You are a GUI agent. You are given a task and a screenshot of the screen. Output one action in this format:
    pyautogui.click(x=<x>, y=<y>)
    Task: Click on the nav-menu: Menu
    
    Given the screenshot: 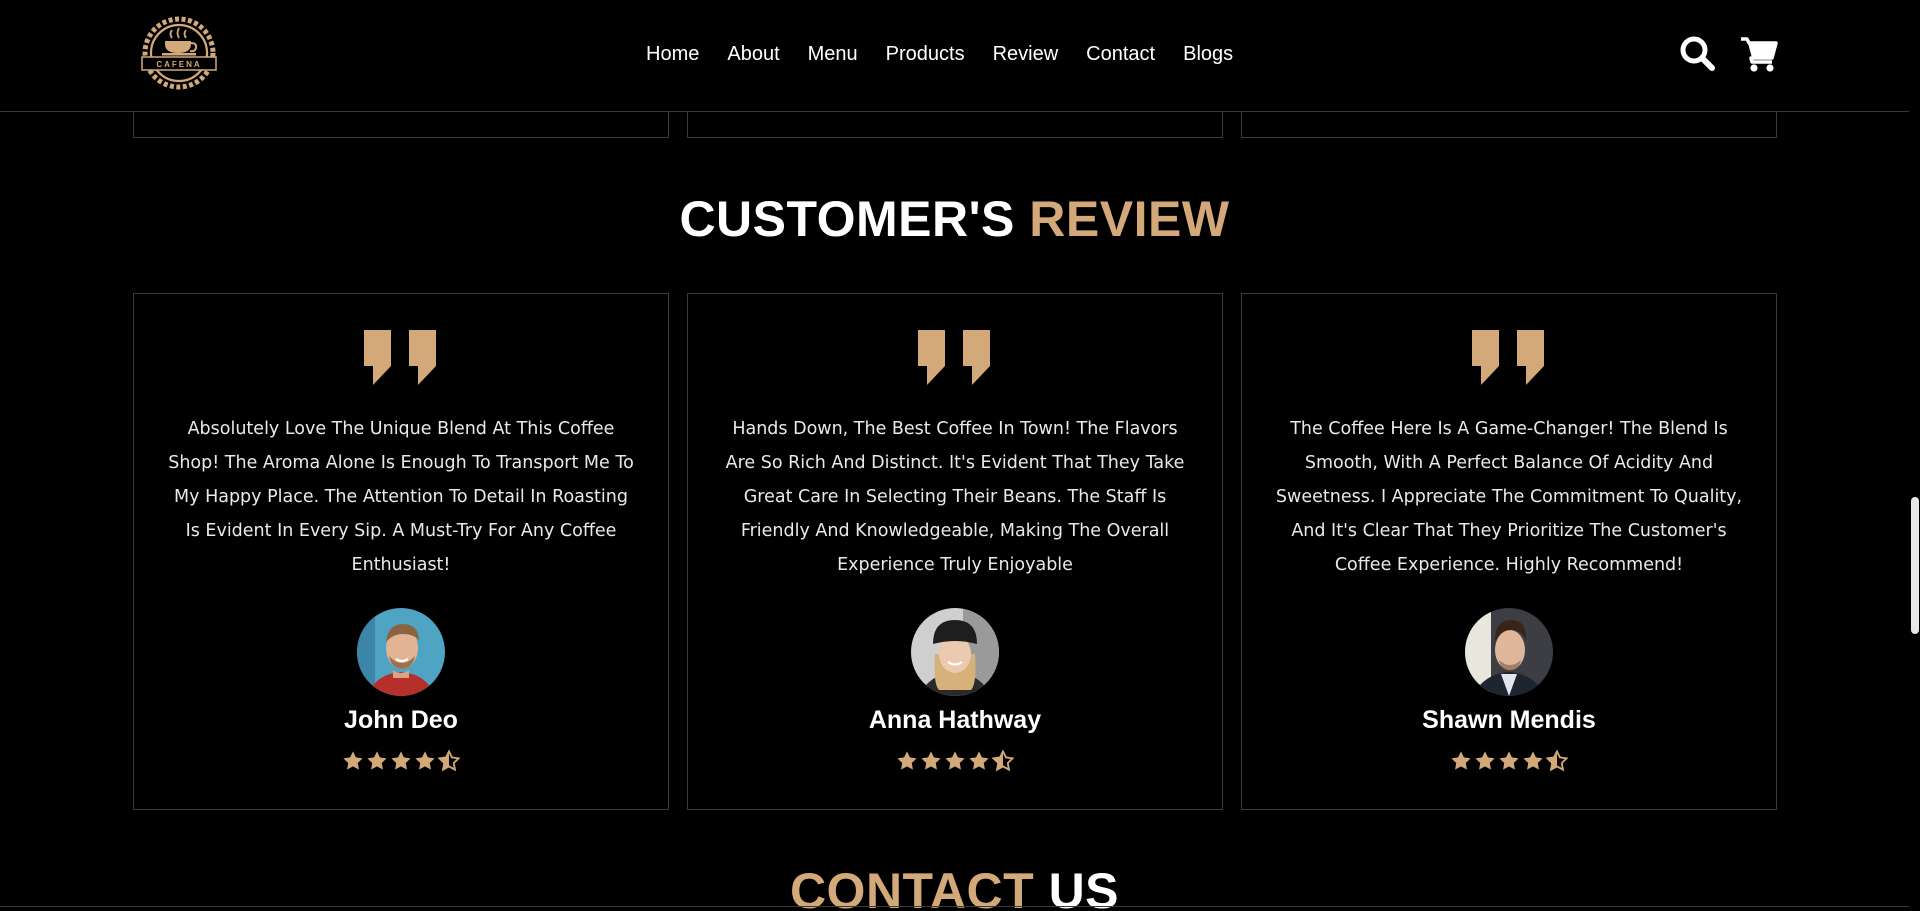 What is the action you would take?
    pyautogui.click(x=833, y=54)
    